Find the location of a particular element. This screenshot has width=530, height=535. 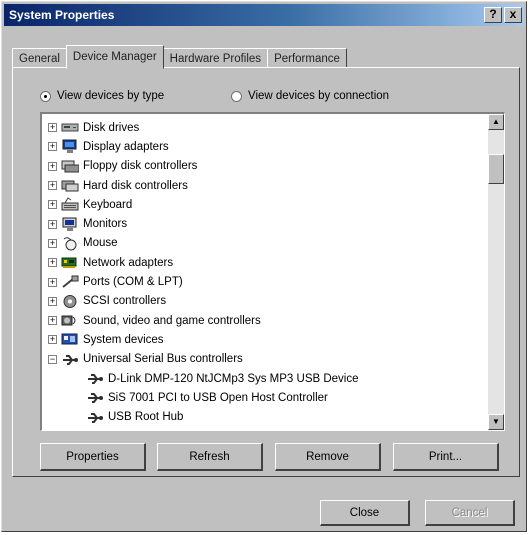

view-by-connection-label: View devices by connection is located at coordinates (319, 96).